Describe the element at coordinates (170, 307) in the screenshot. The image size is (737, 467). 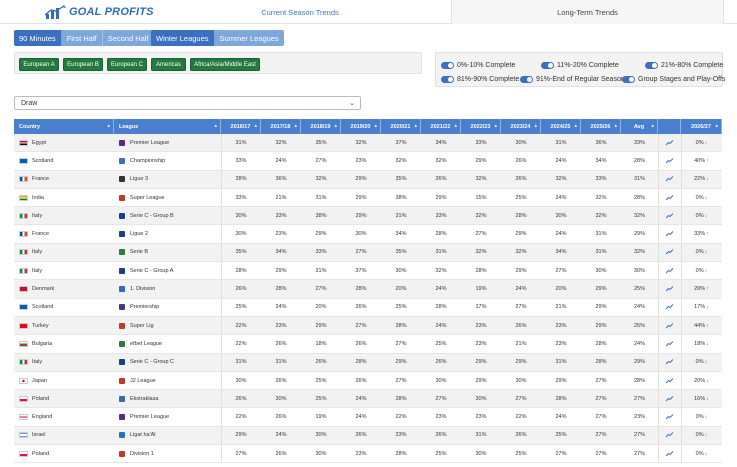
I see `league-cell: Premiership` at that location.